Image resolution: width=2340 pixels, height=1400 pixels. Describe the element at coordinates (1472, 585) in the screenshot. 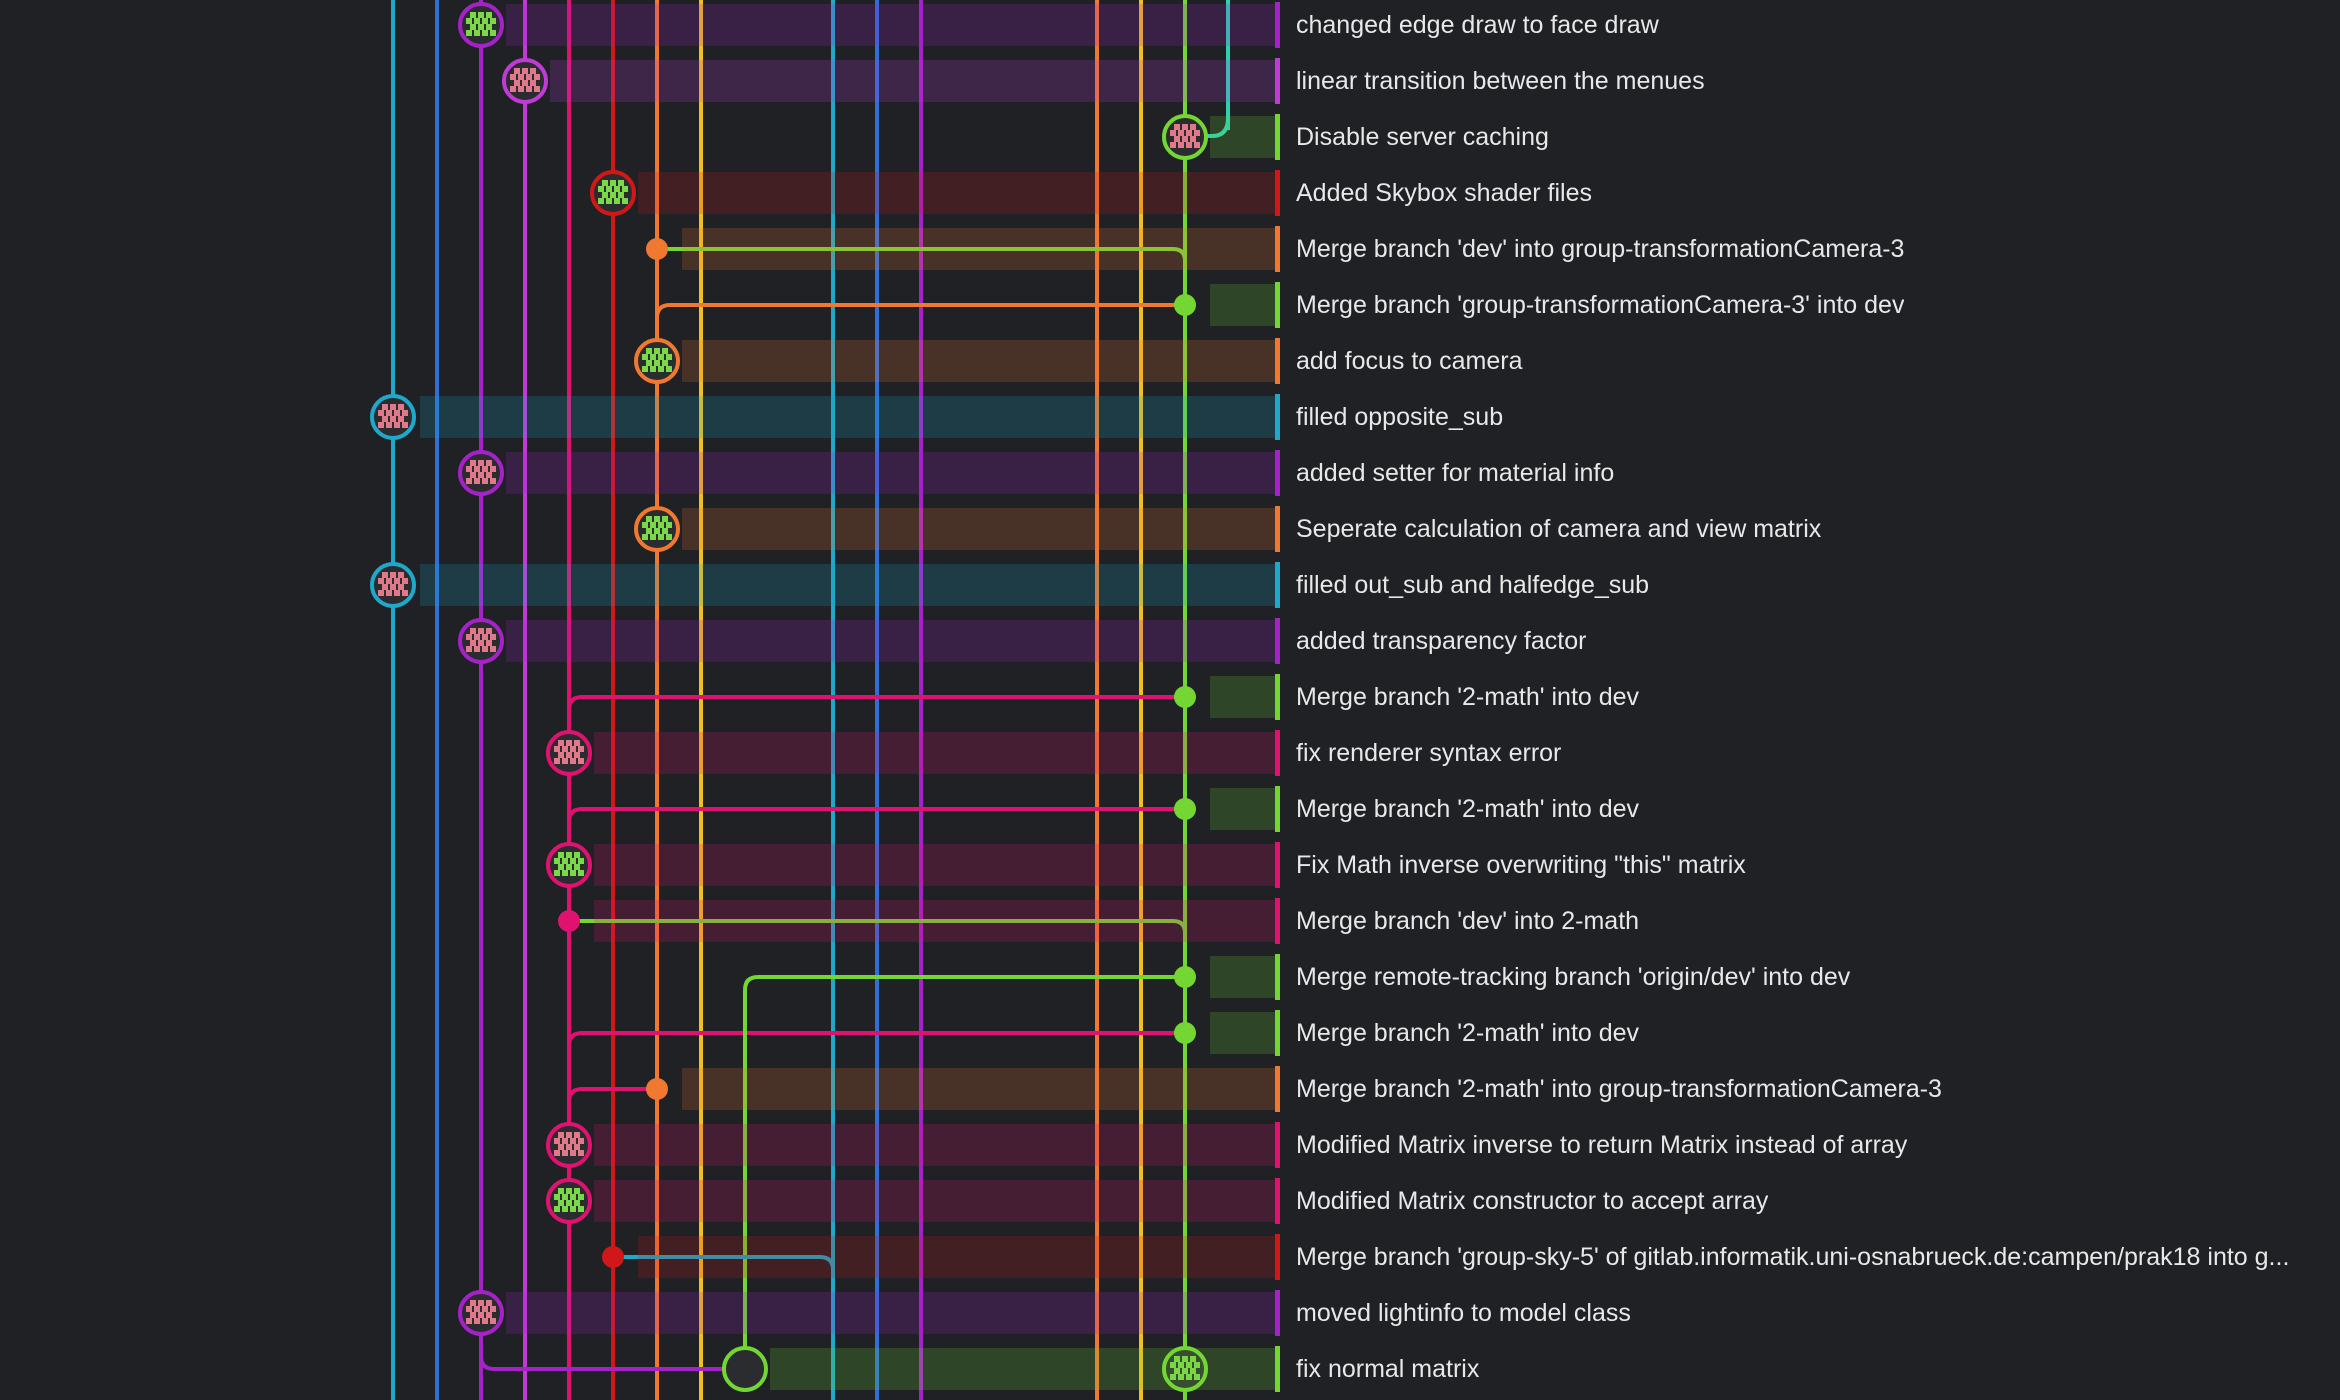

I see `commit-message: filled out_sub and halfedge_sub` at that location.